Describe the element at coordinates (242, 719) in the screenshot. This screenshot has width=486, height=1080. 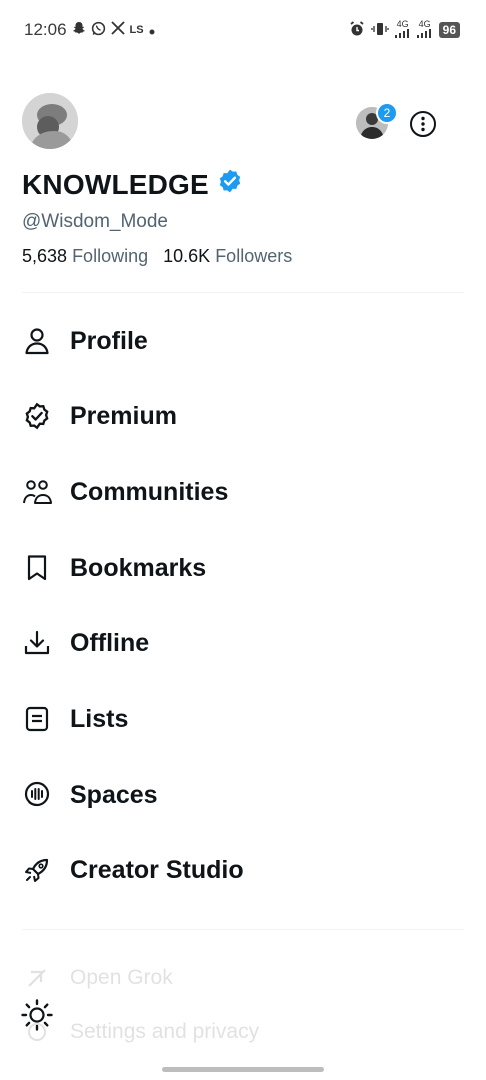
I see `menu-item-lists: Lists` at that location.